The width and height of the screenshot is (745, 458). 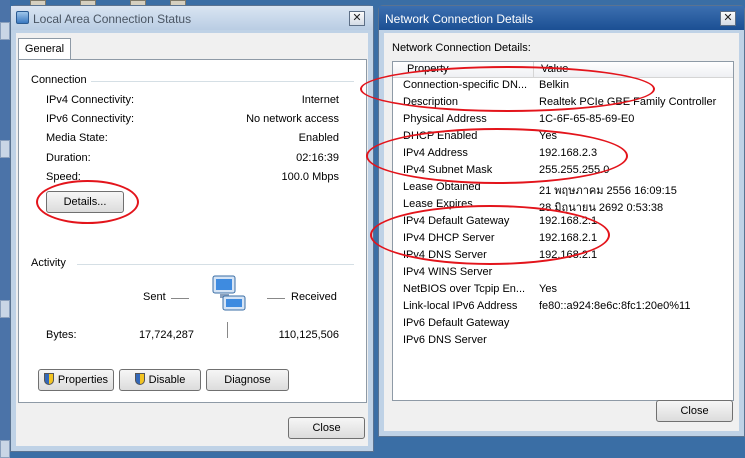 I want to click on sent-line, so click(x=180, y=298).